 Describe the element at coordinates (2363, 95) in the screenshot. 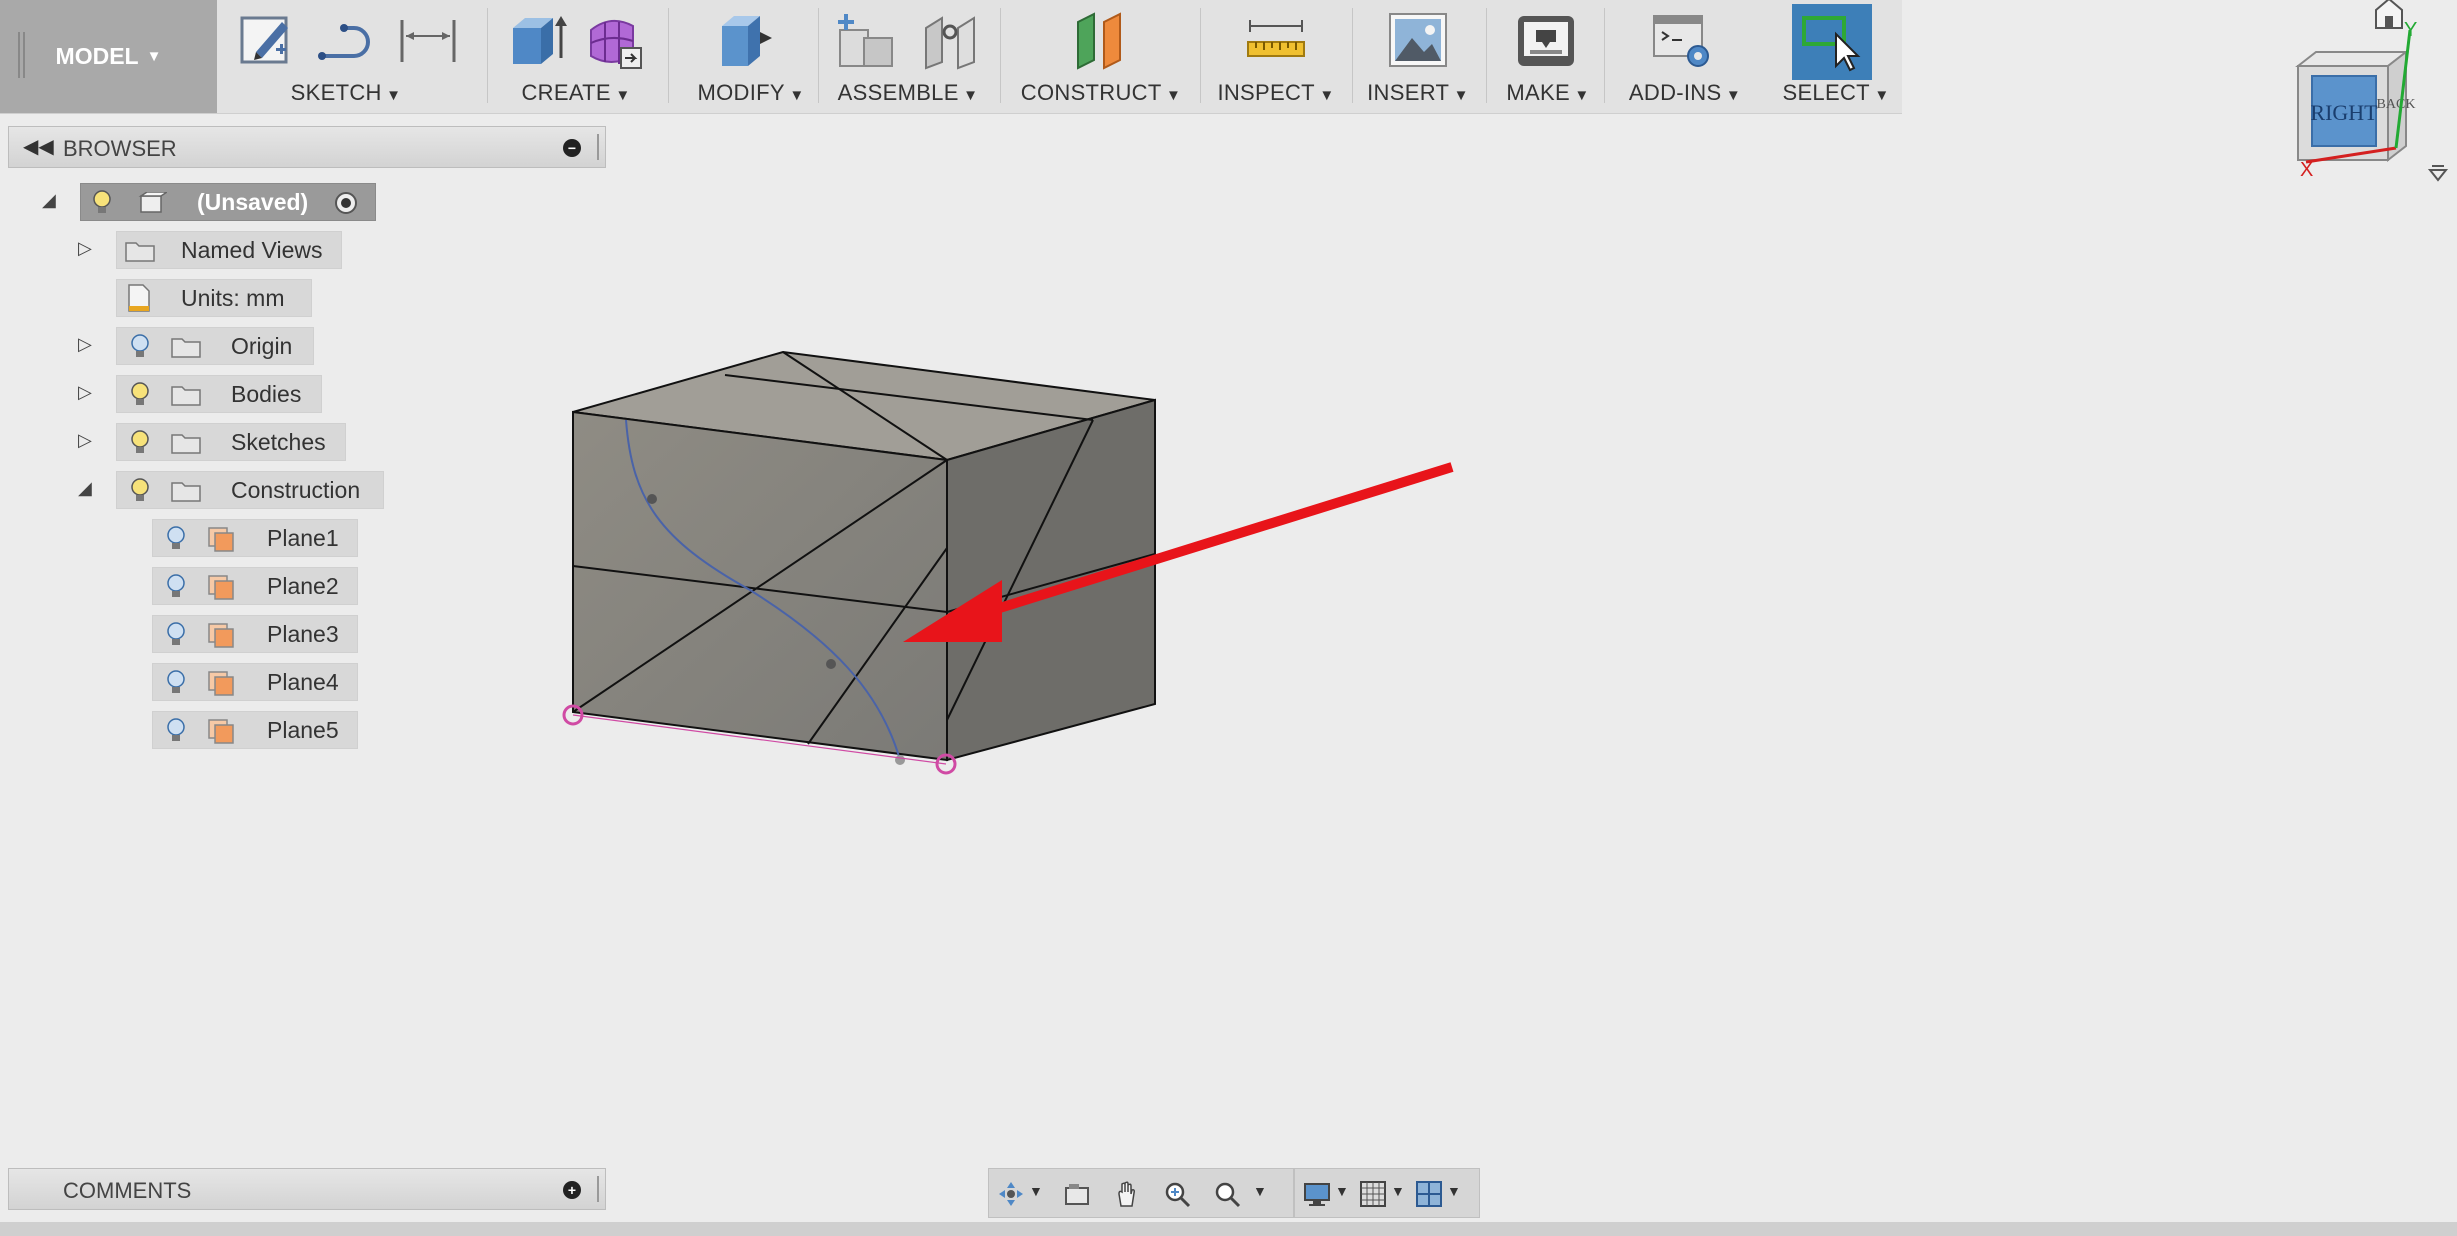

I see `view-cube: RIGHT BACK X Y` at that location.